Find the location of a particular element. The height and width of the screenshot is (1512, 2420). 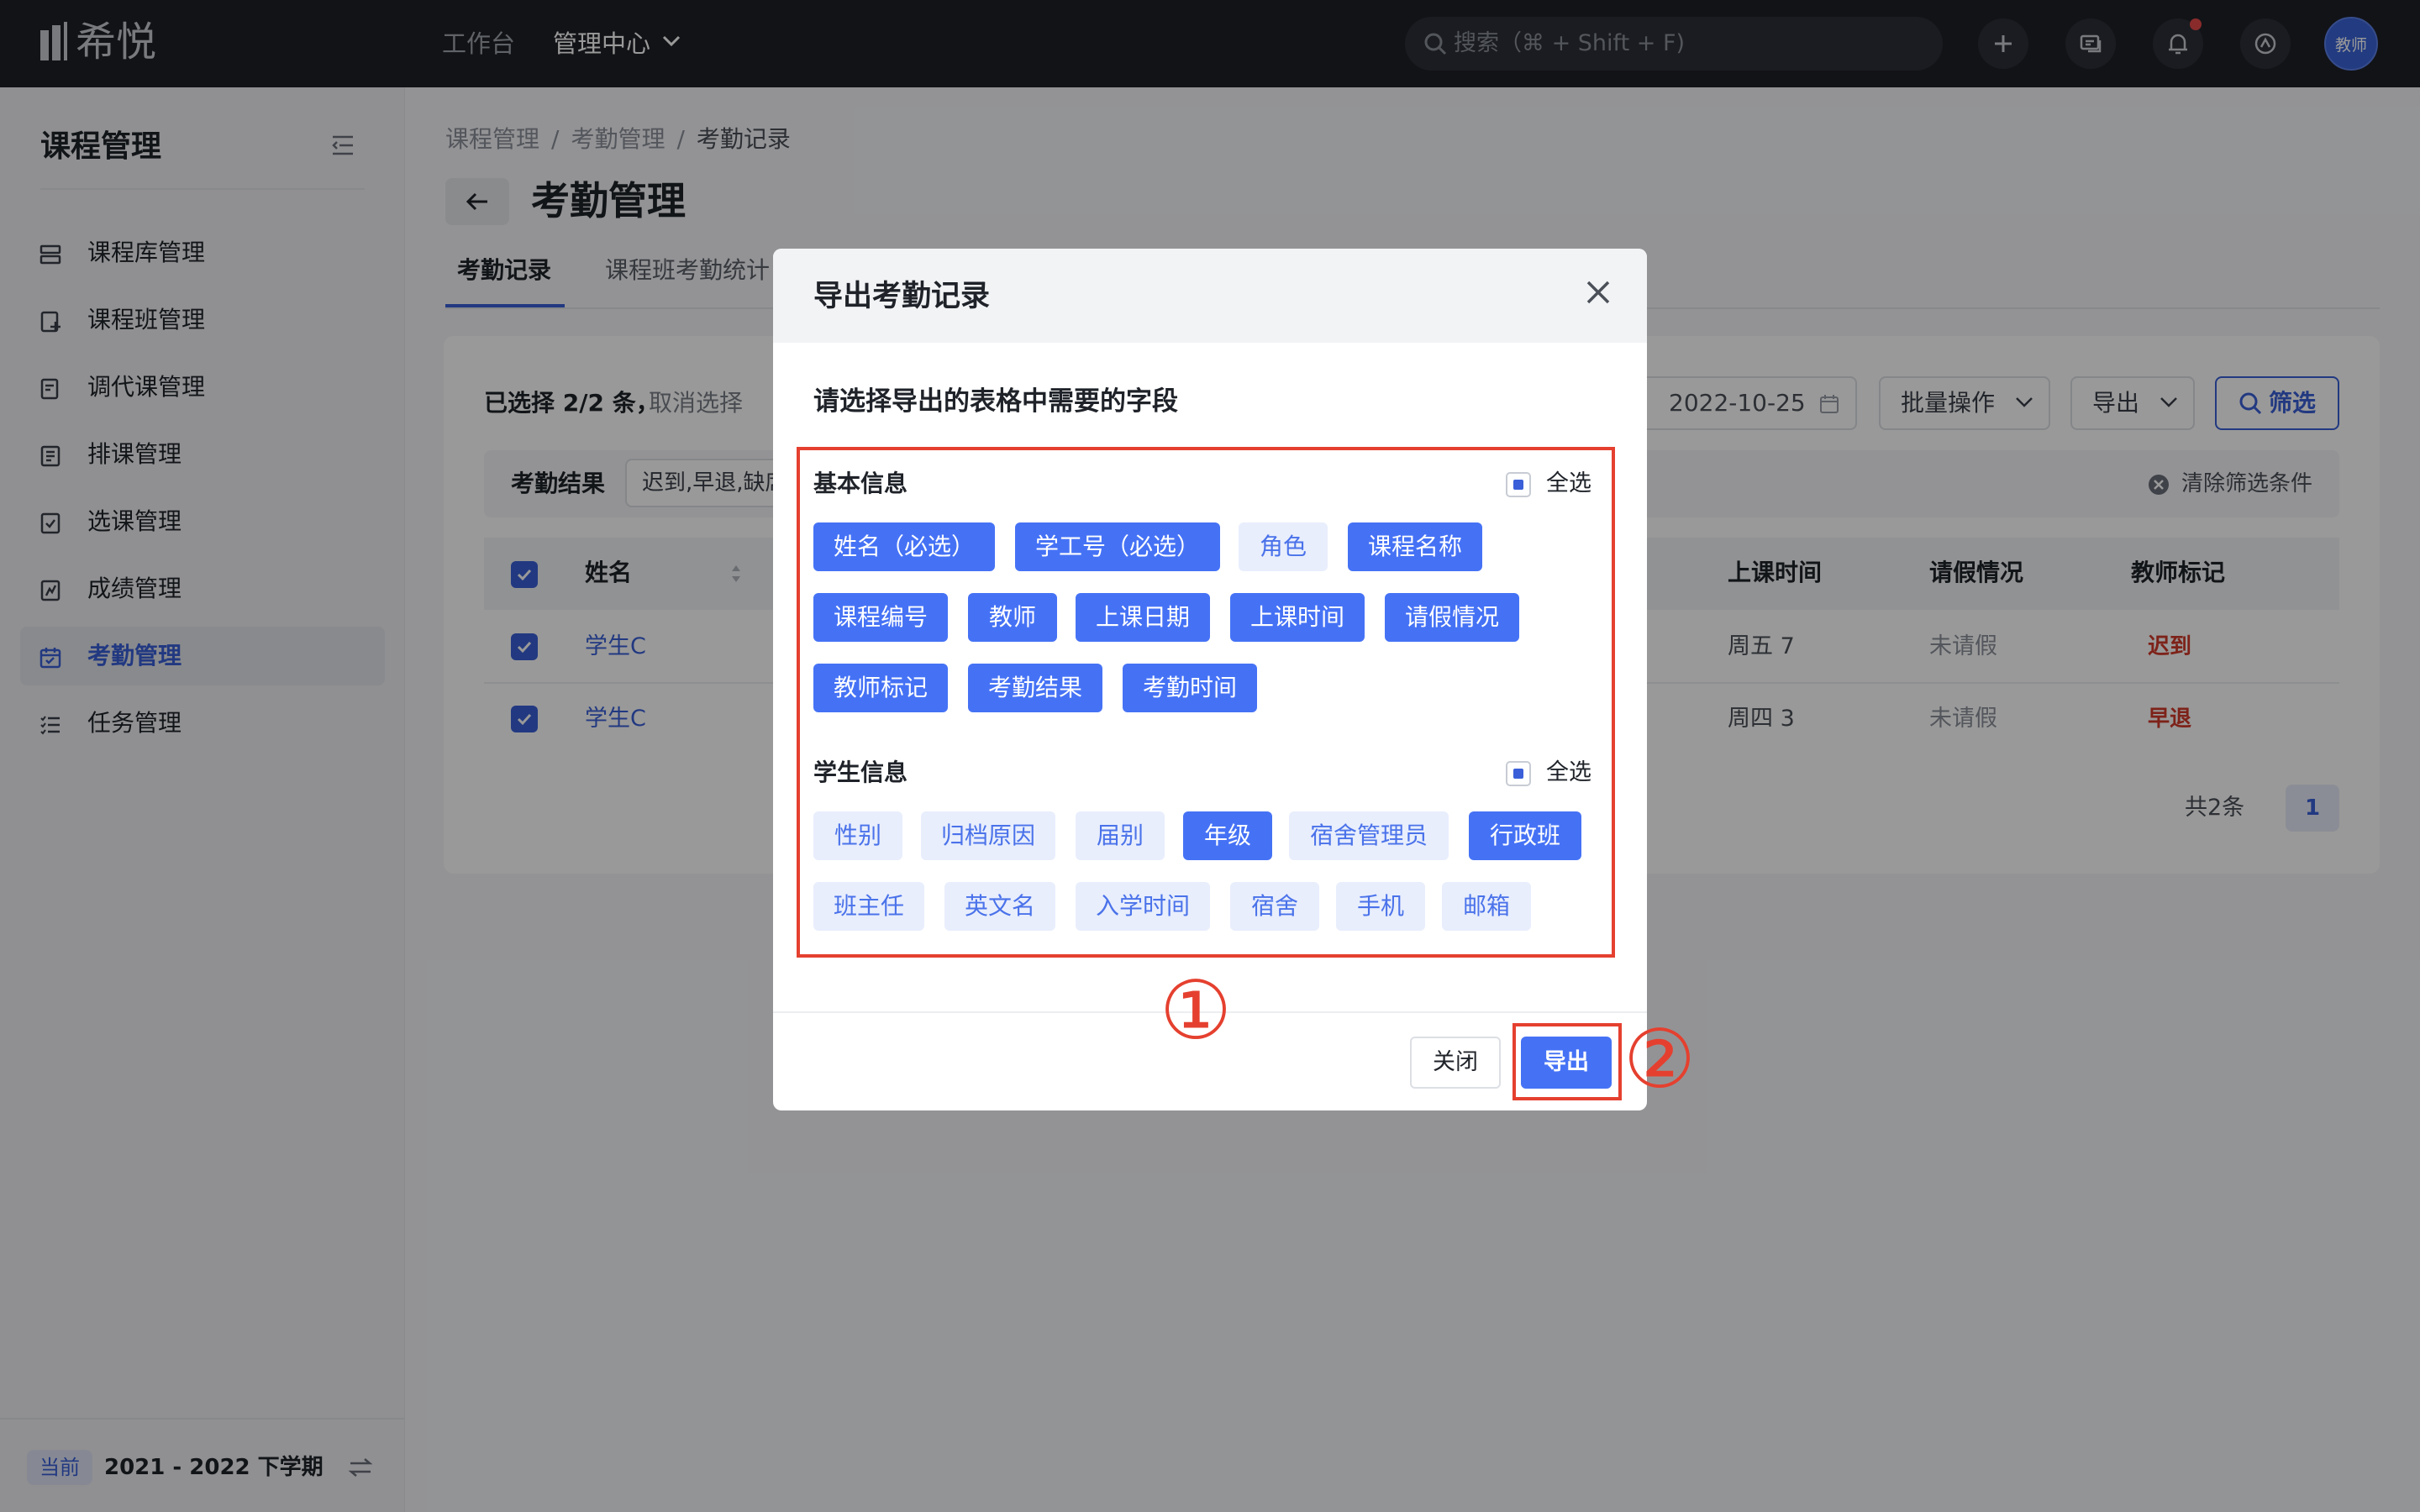

close-button: 关闭 is located at coordinates (1455, 1063).